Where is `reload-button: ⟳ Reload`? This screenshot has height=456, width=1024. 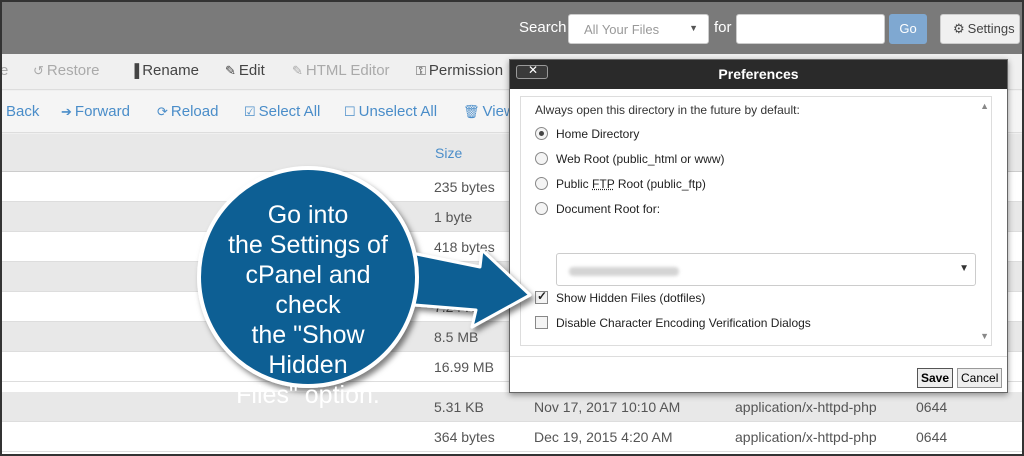
reload-button: ⟳ Reload is located at coordinates (187, 111).